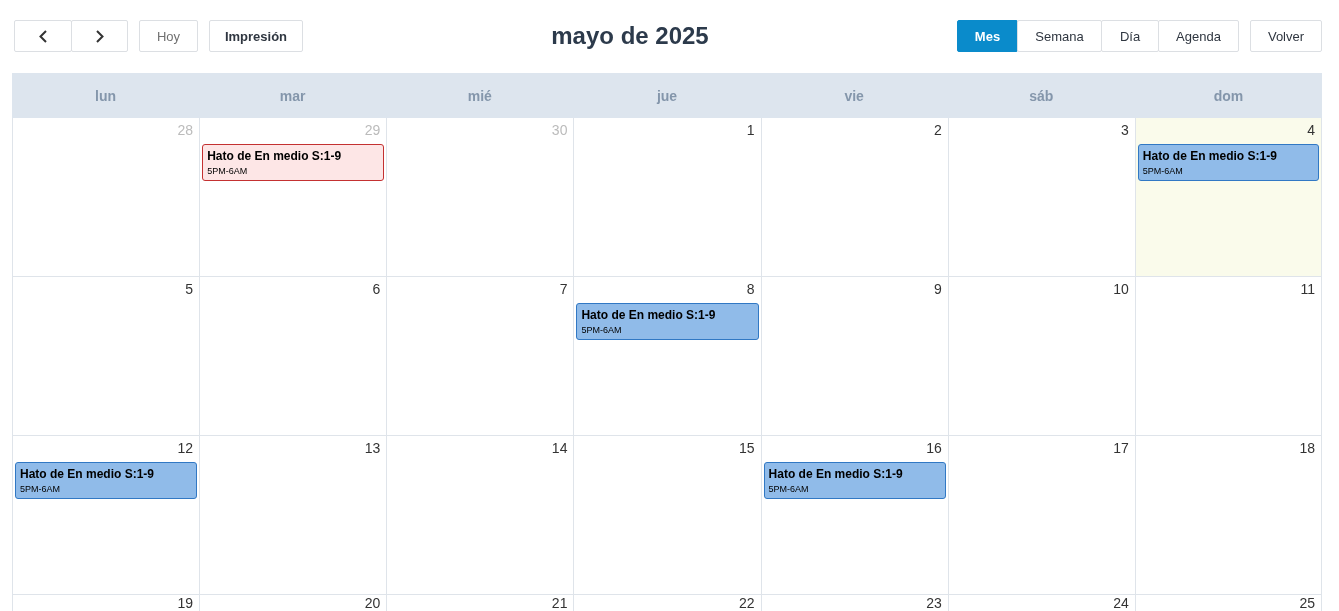 Image resolution: width=1339 pixels, height=611 pixels. I want to click on day-number: 29, so click(373, 129).